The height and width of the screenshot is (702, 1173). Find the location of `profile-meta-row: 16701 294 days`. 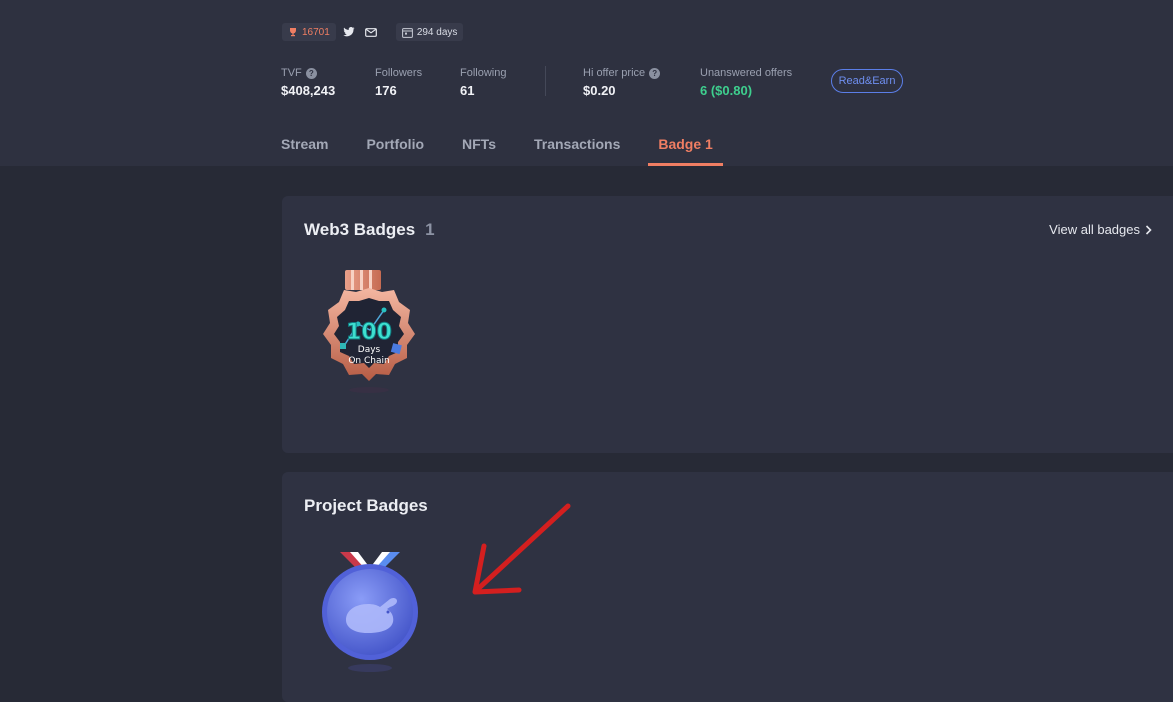

profile-meta-row: 16701 294 days is located at coordinates (373, 32).